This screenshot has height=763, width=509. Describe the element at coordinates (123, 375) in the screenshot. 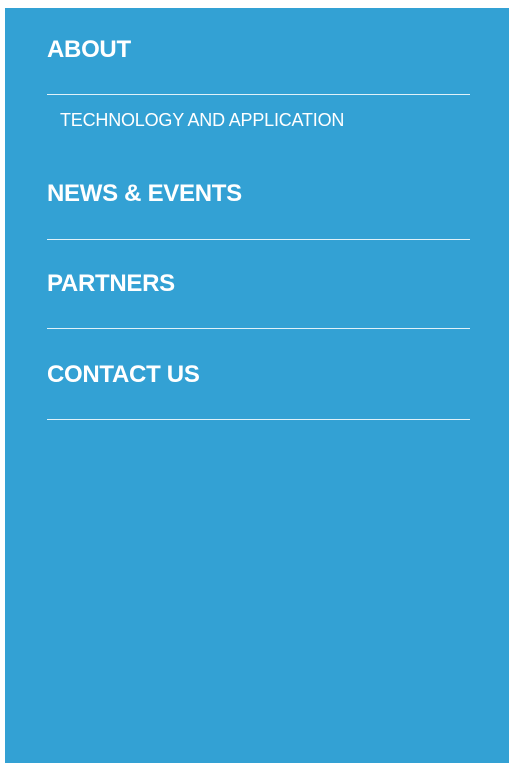

I see `menu-item-contact-us: CONTACT US` at that location.